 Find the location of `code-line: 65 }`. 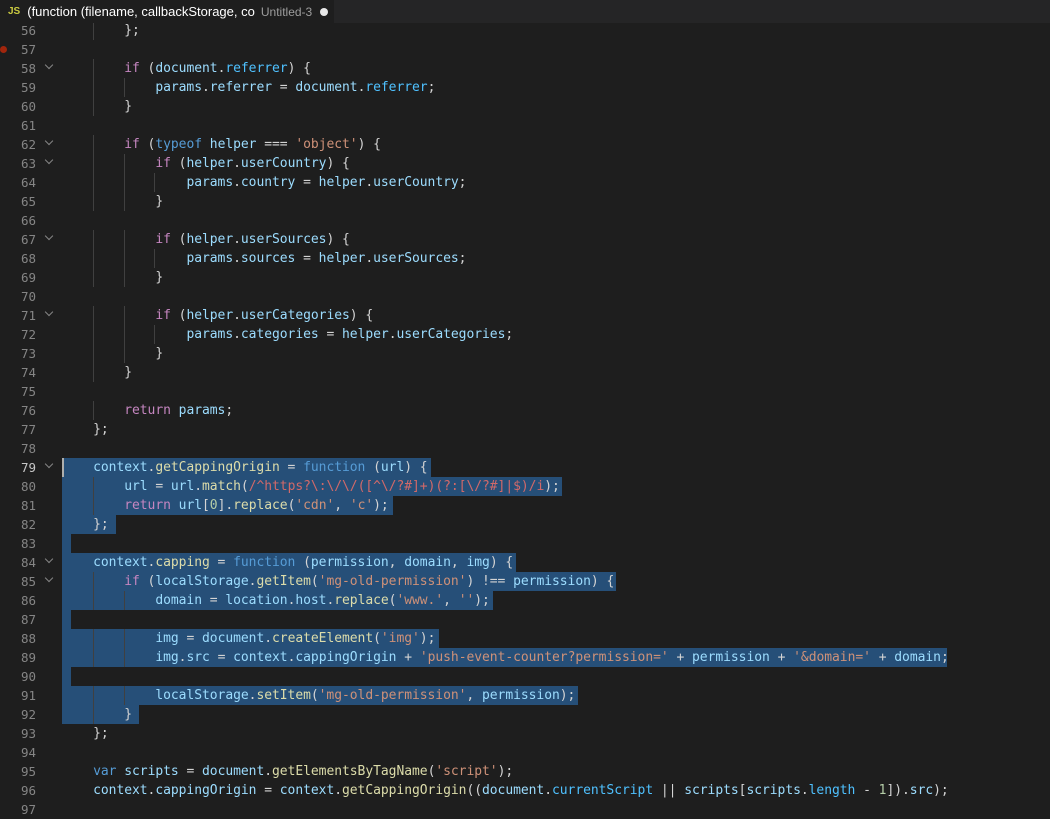

code-line: 65 } is located at coordinates (525, 201).